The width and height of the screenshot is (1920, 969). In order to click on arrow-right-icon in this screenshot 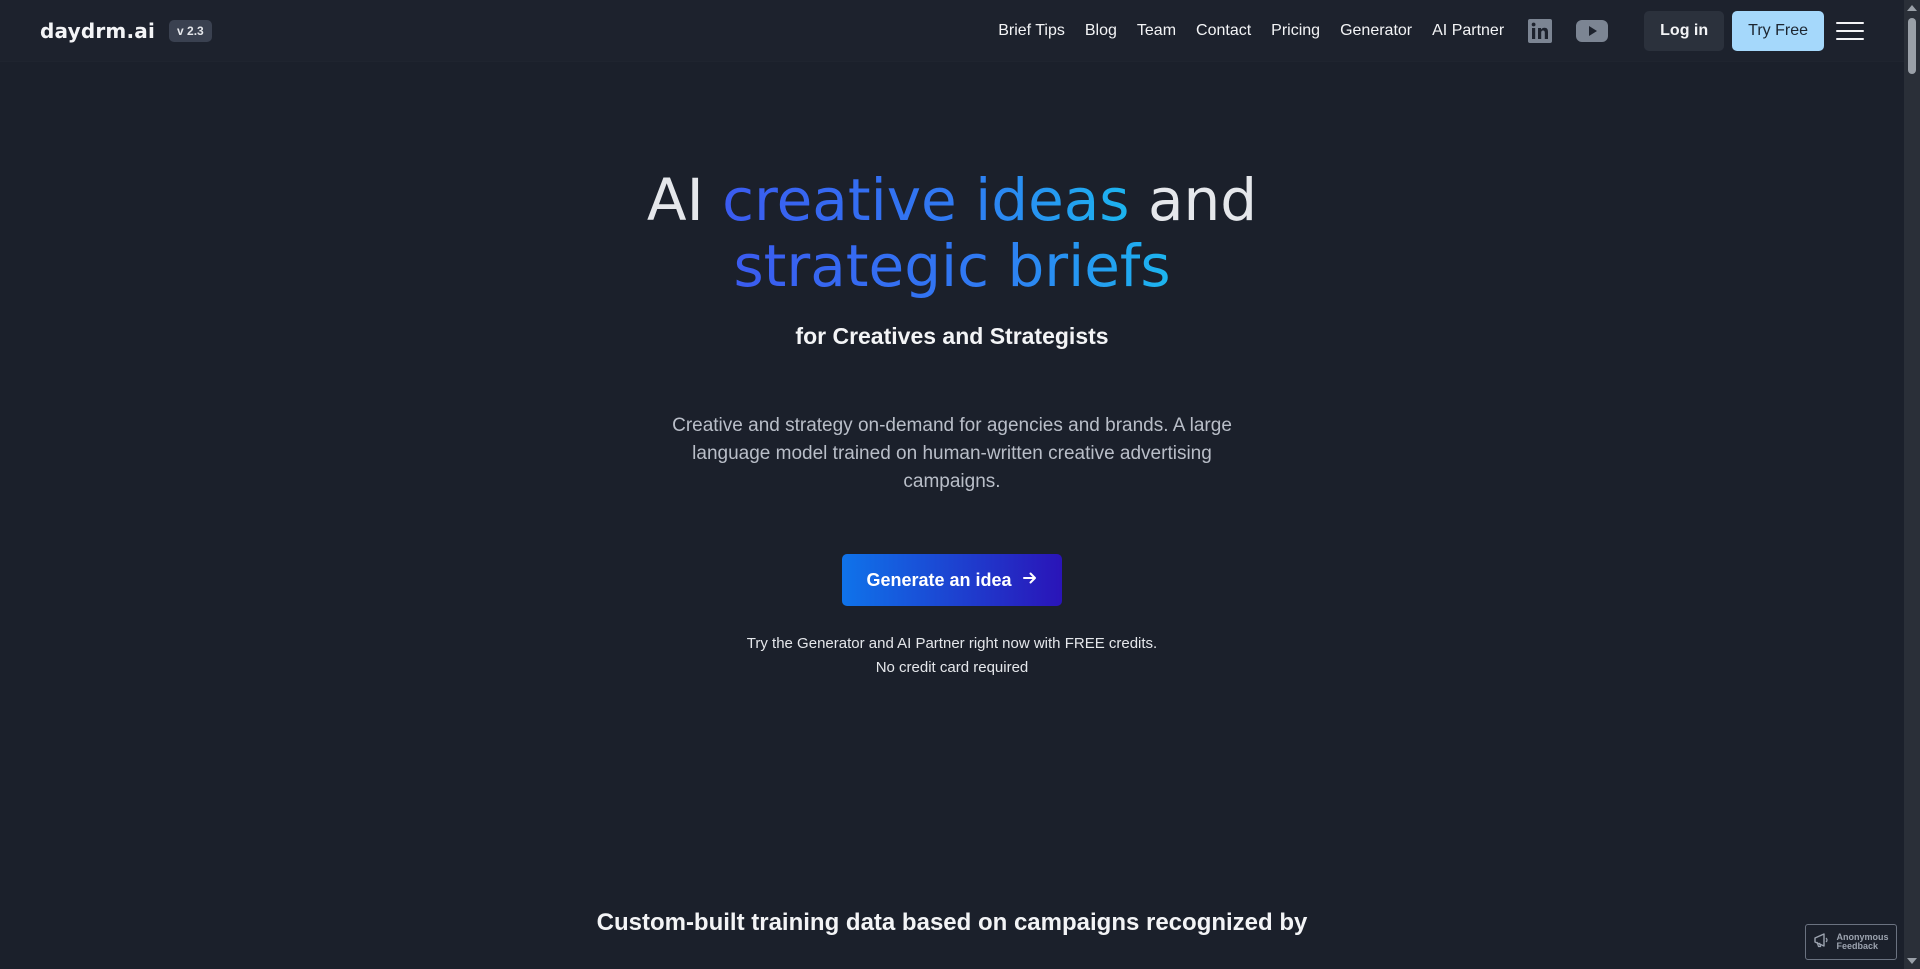, I will do `click(1030, 580)`.